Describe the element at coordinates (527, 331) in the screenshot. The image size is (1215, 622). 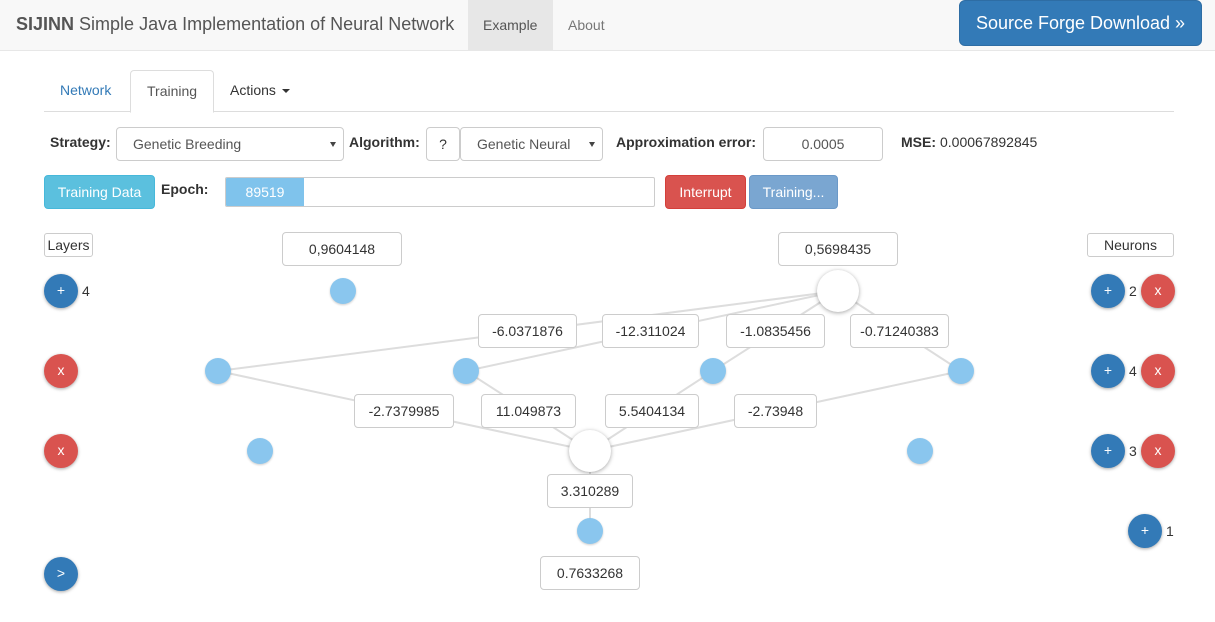
I see `weight-field: -6.0371876` at that location.